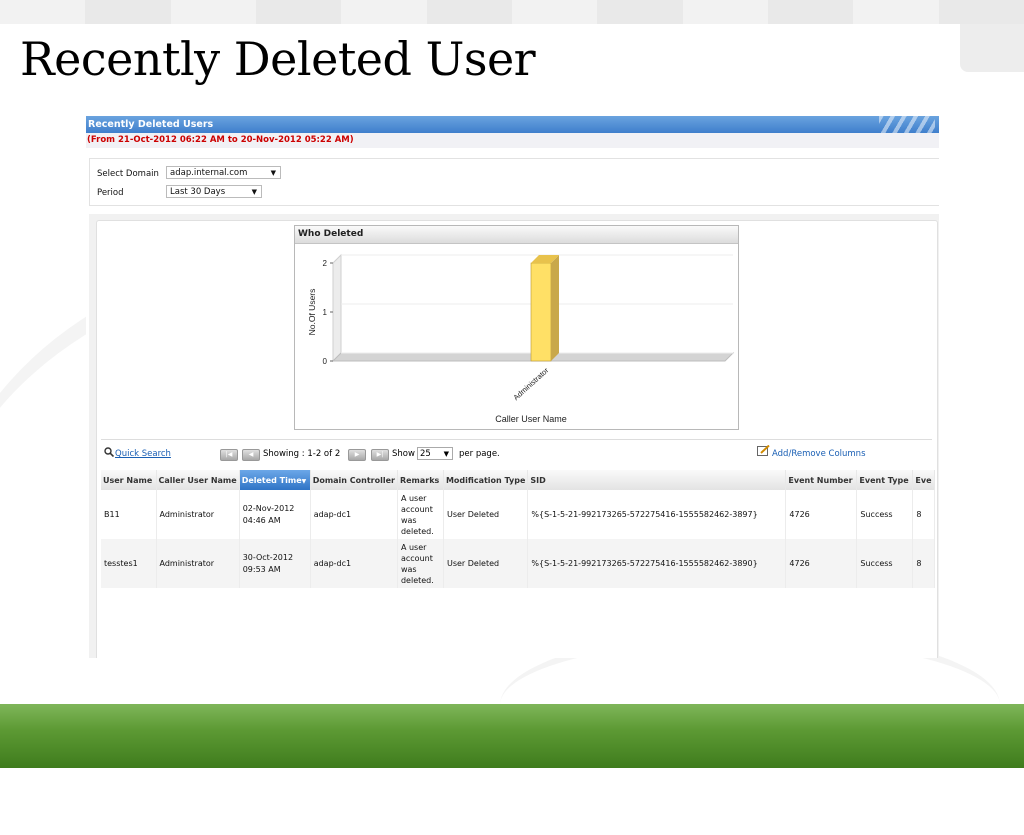 Image resolution: width=1024 pixels, height=835 pixels. What do you see at coordinates (275, 514) in the screenshot?
I see `cell-deleted-time: 02-Nov-2012 04:46 AM` at bounding box center [275, 514].